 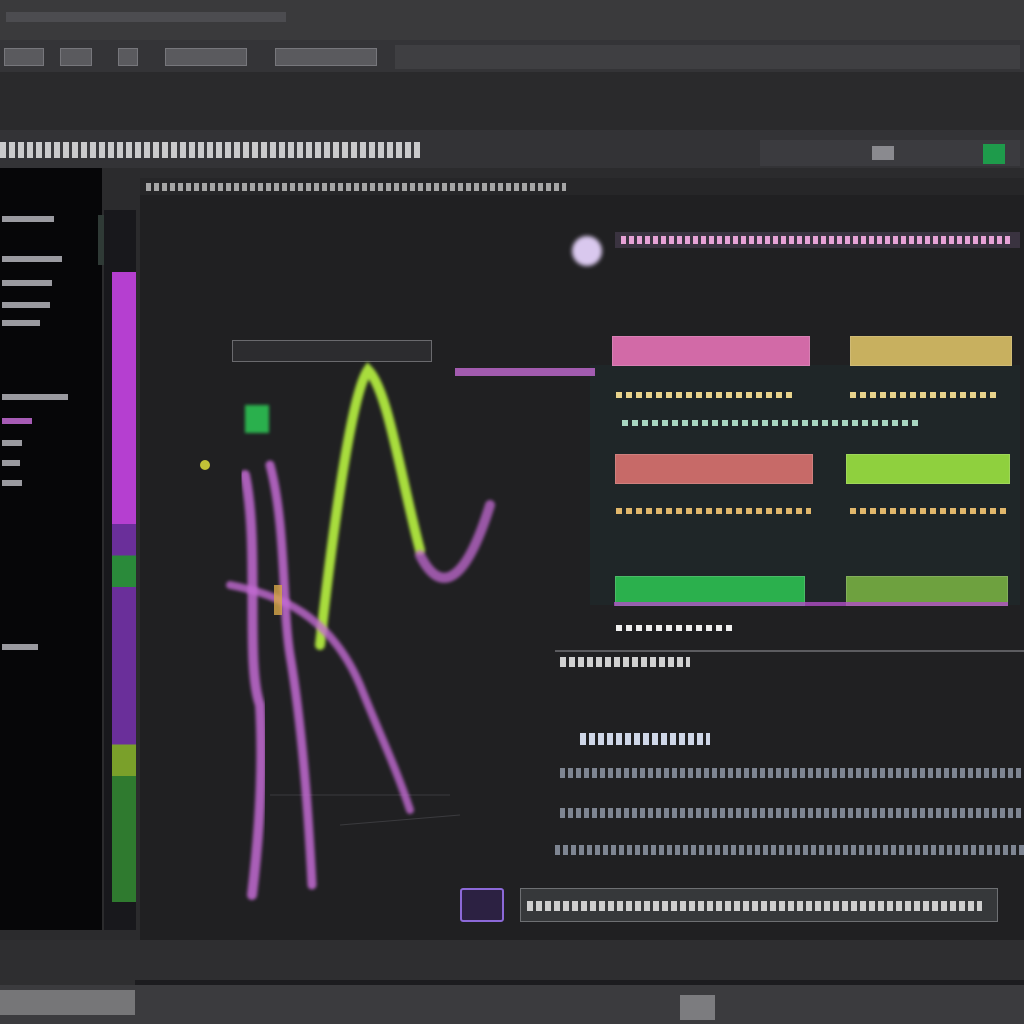 I want to click on series-lime, so click(x=370, y=506).